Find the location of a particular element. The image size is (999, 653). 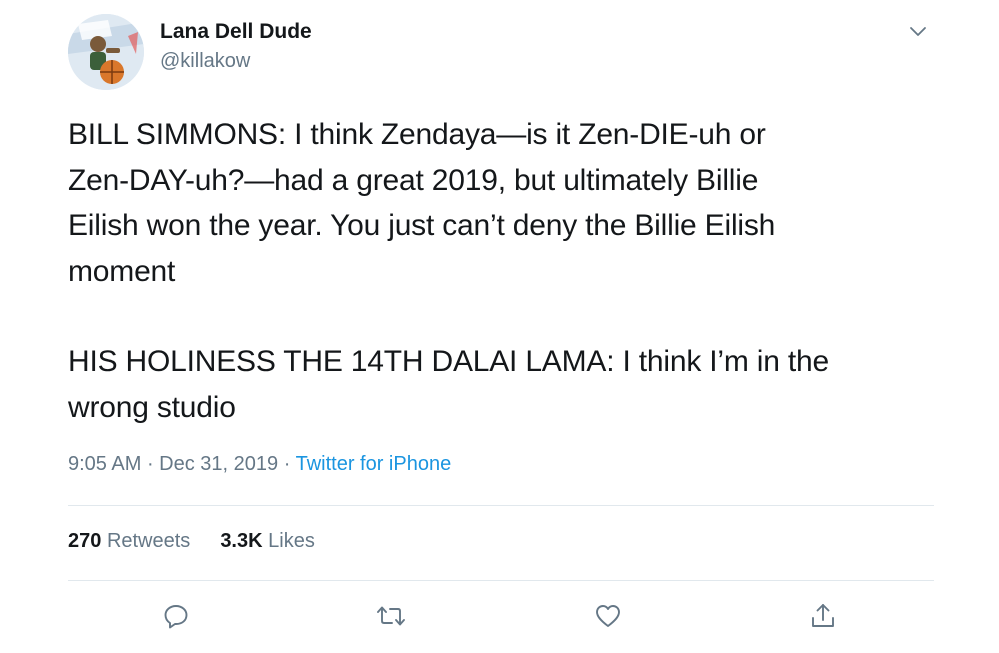

tweet-line: moment is located at coordinates (122, 271).